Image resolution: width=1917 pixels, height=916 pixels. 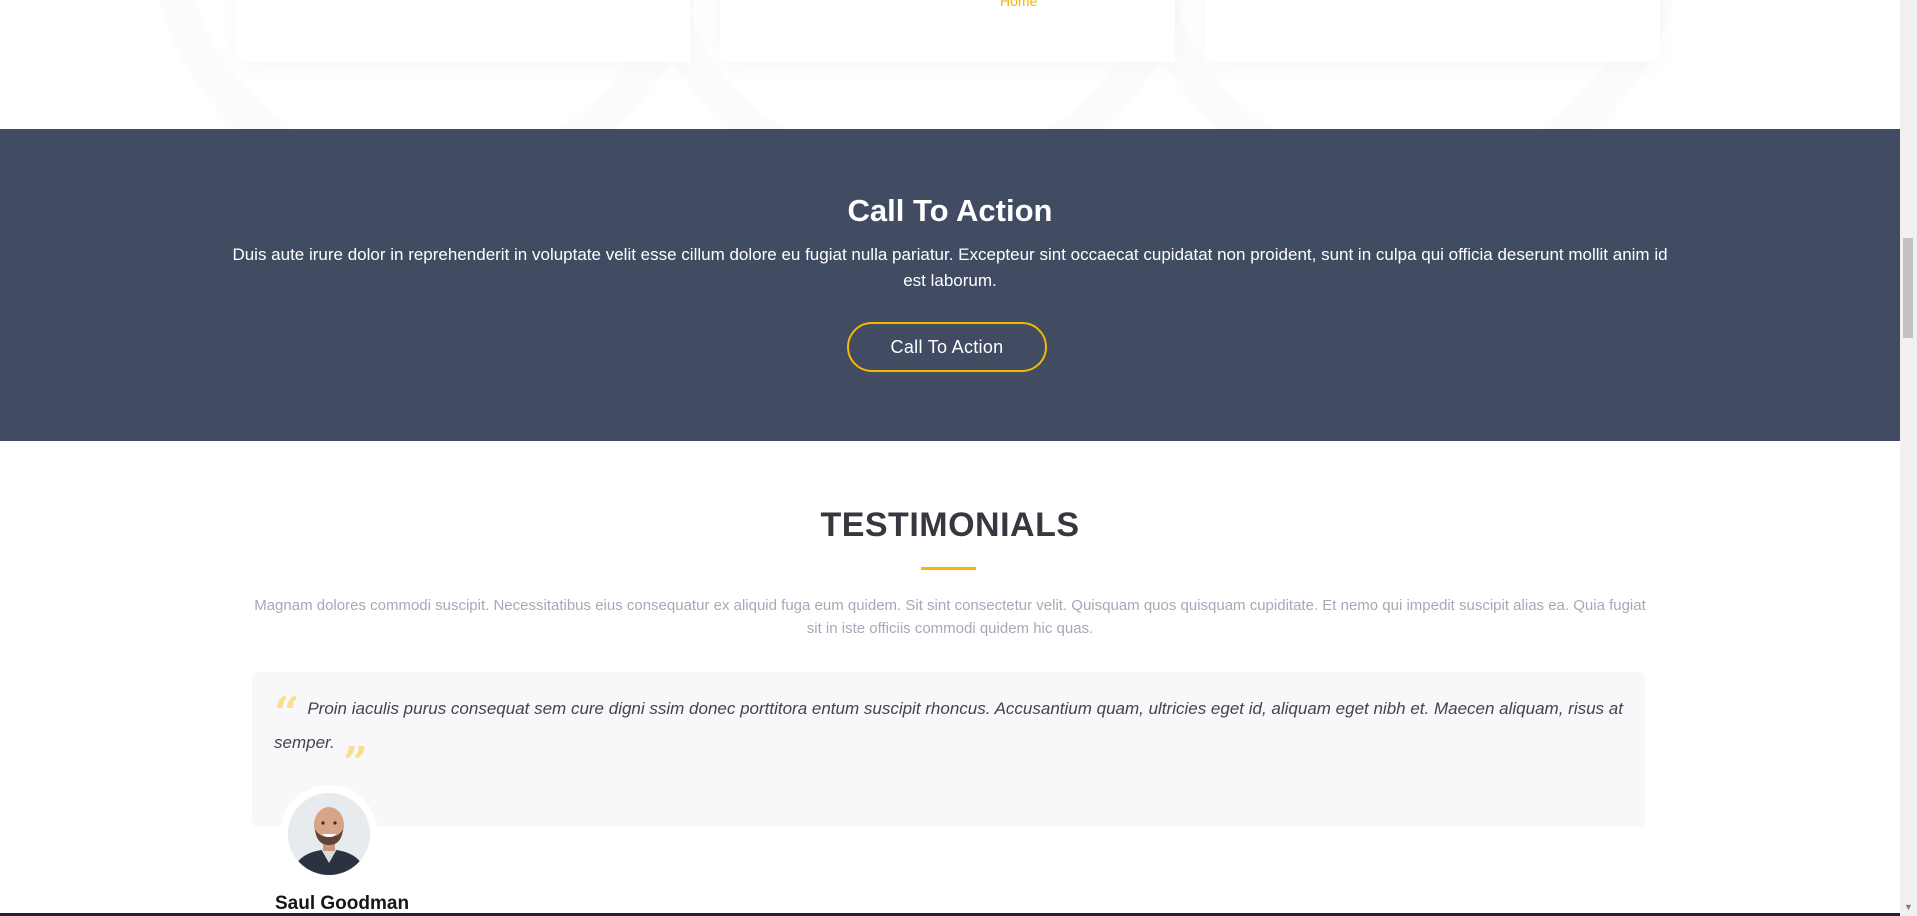 I want to click on services-section-bottom: Home, so click(x=950, y=64).